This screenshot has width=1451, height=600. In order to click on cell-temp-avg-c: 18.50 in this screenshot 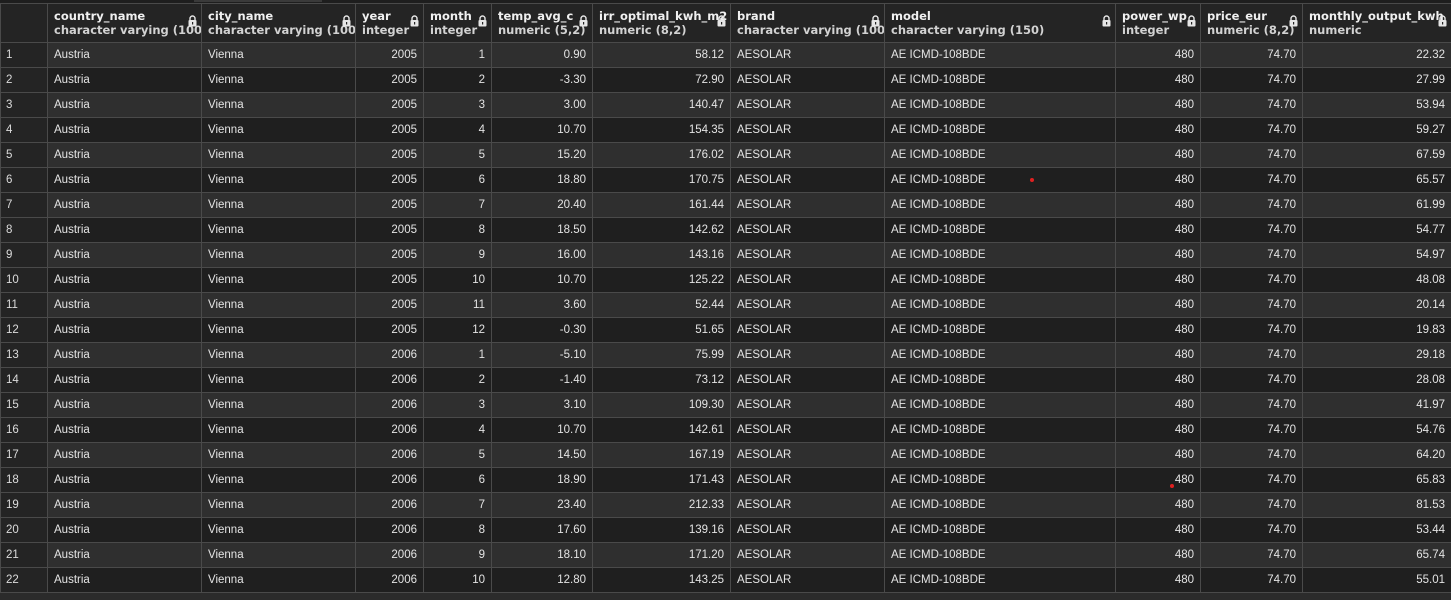, I will do `click(542, 230)`.